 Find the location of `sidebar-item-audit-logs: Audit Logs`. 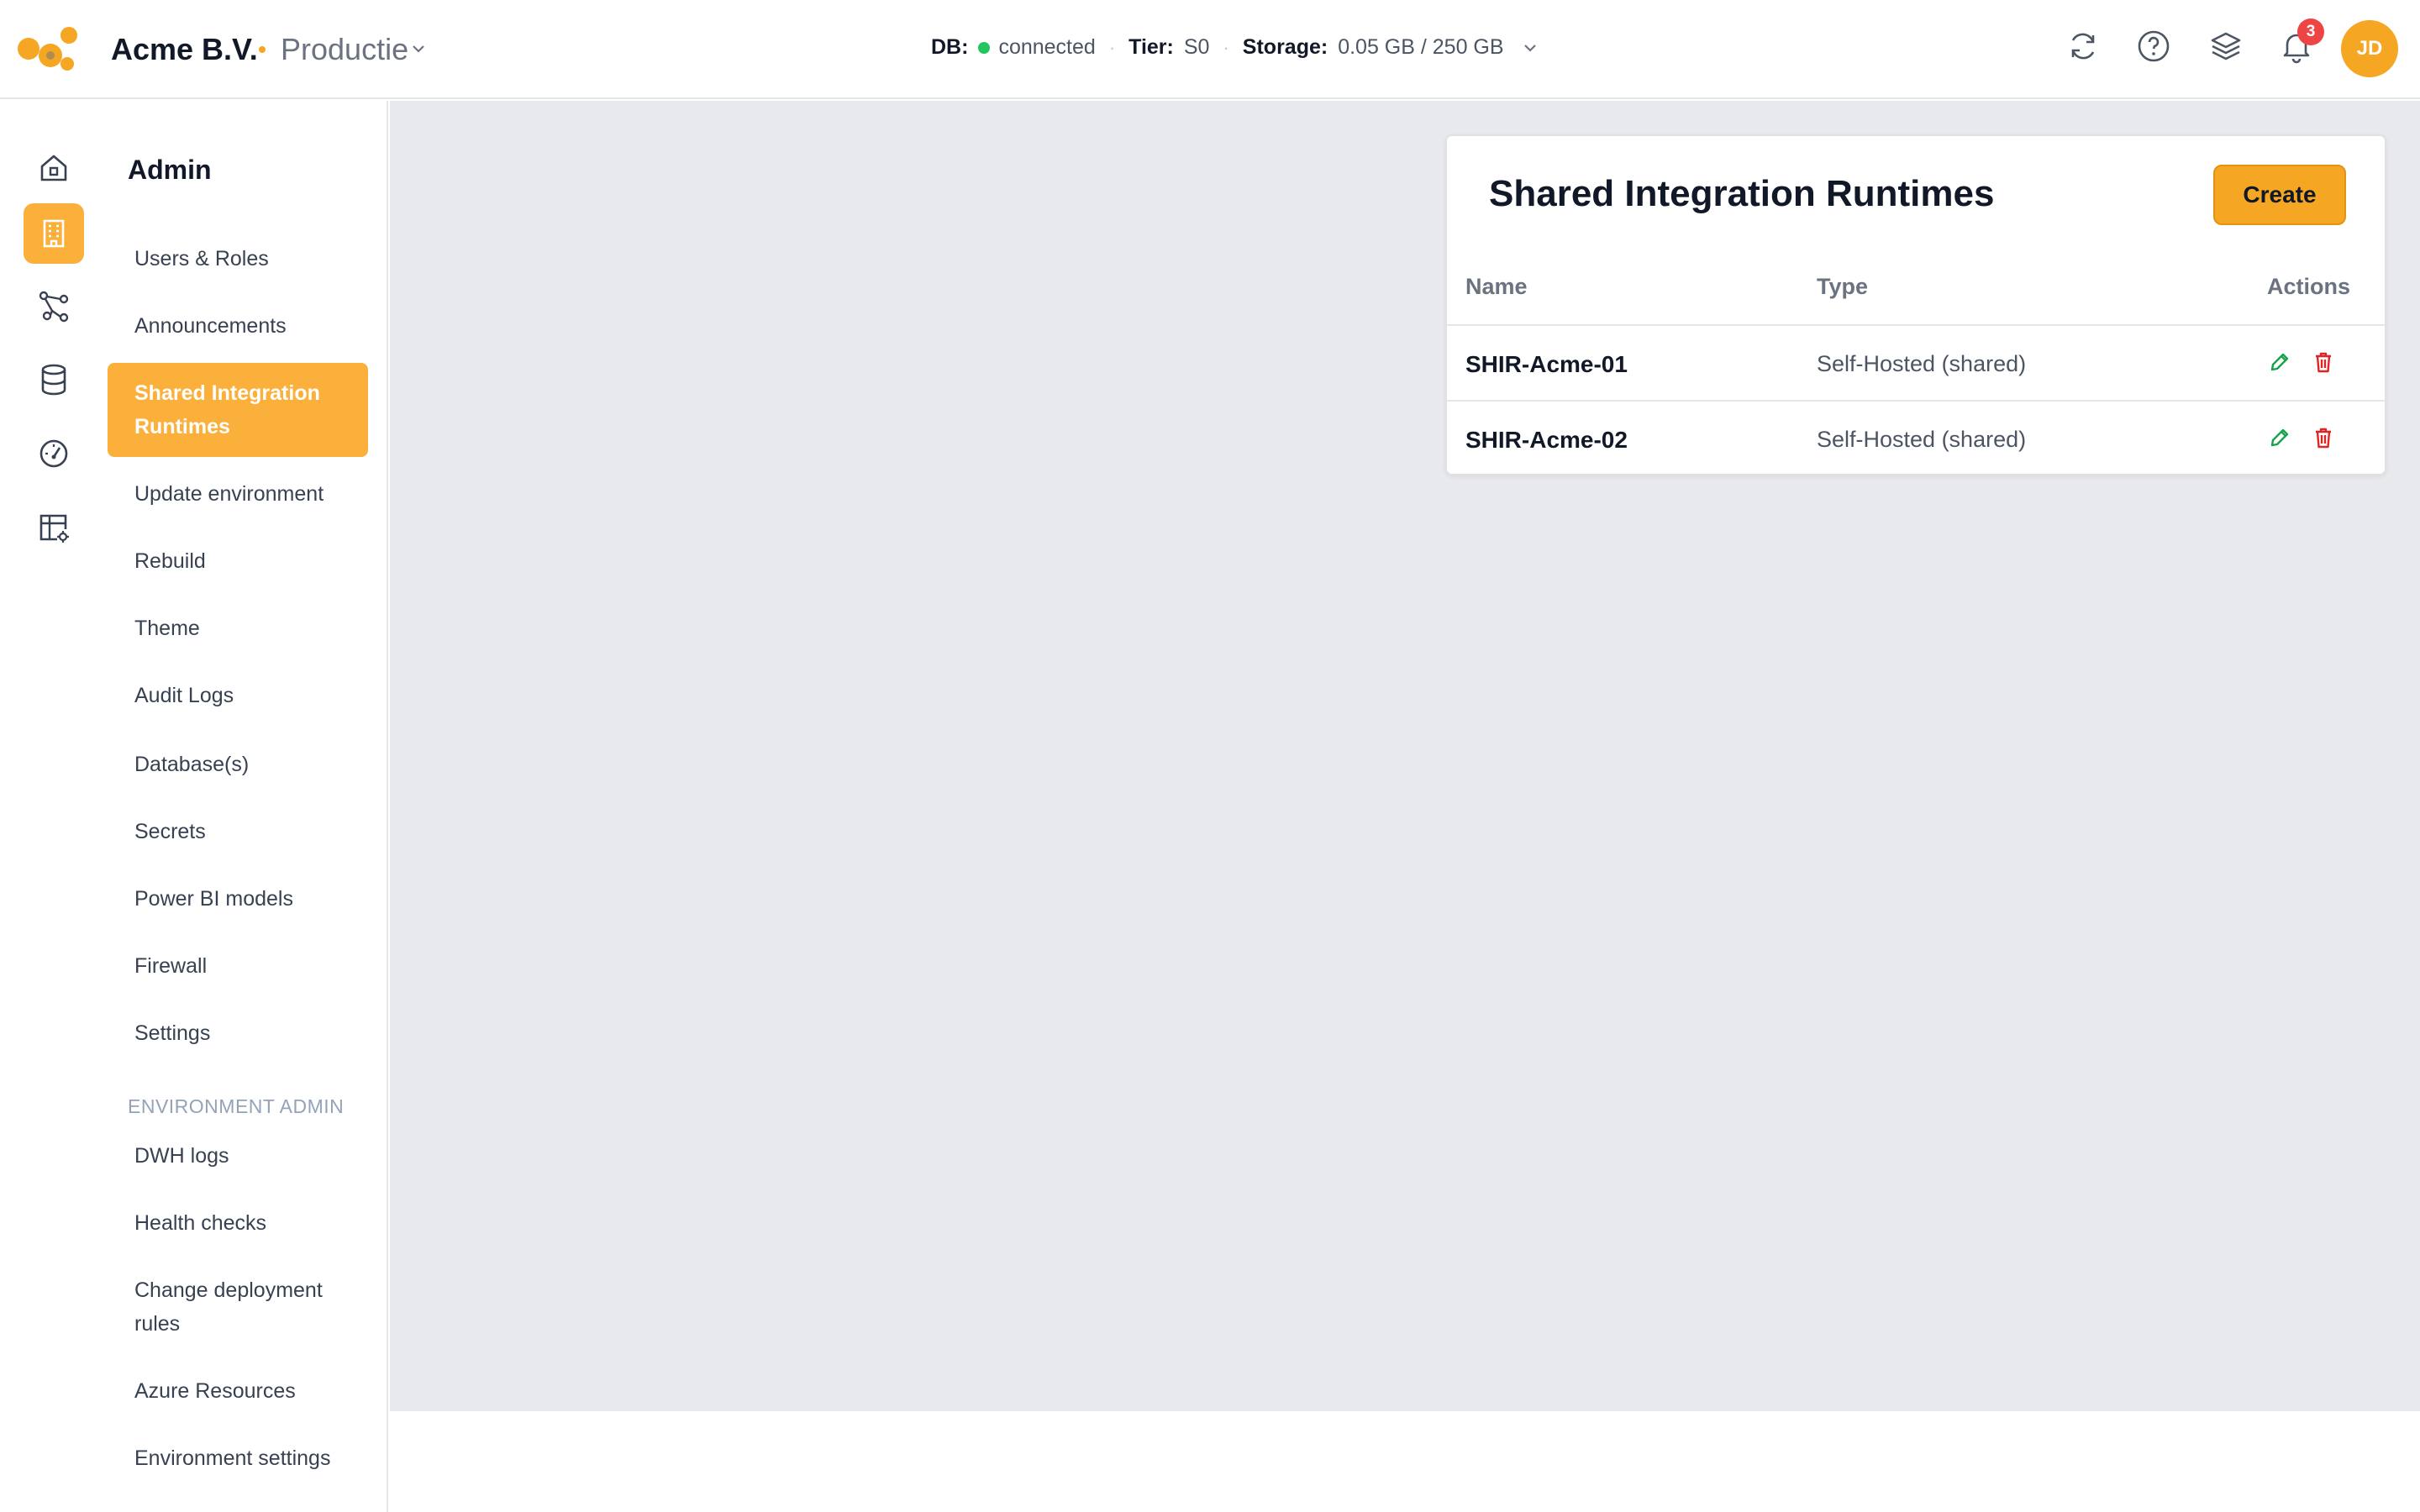

sidebar-item-audit-logs: Audit Logs is located at coordinates (236, 695).